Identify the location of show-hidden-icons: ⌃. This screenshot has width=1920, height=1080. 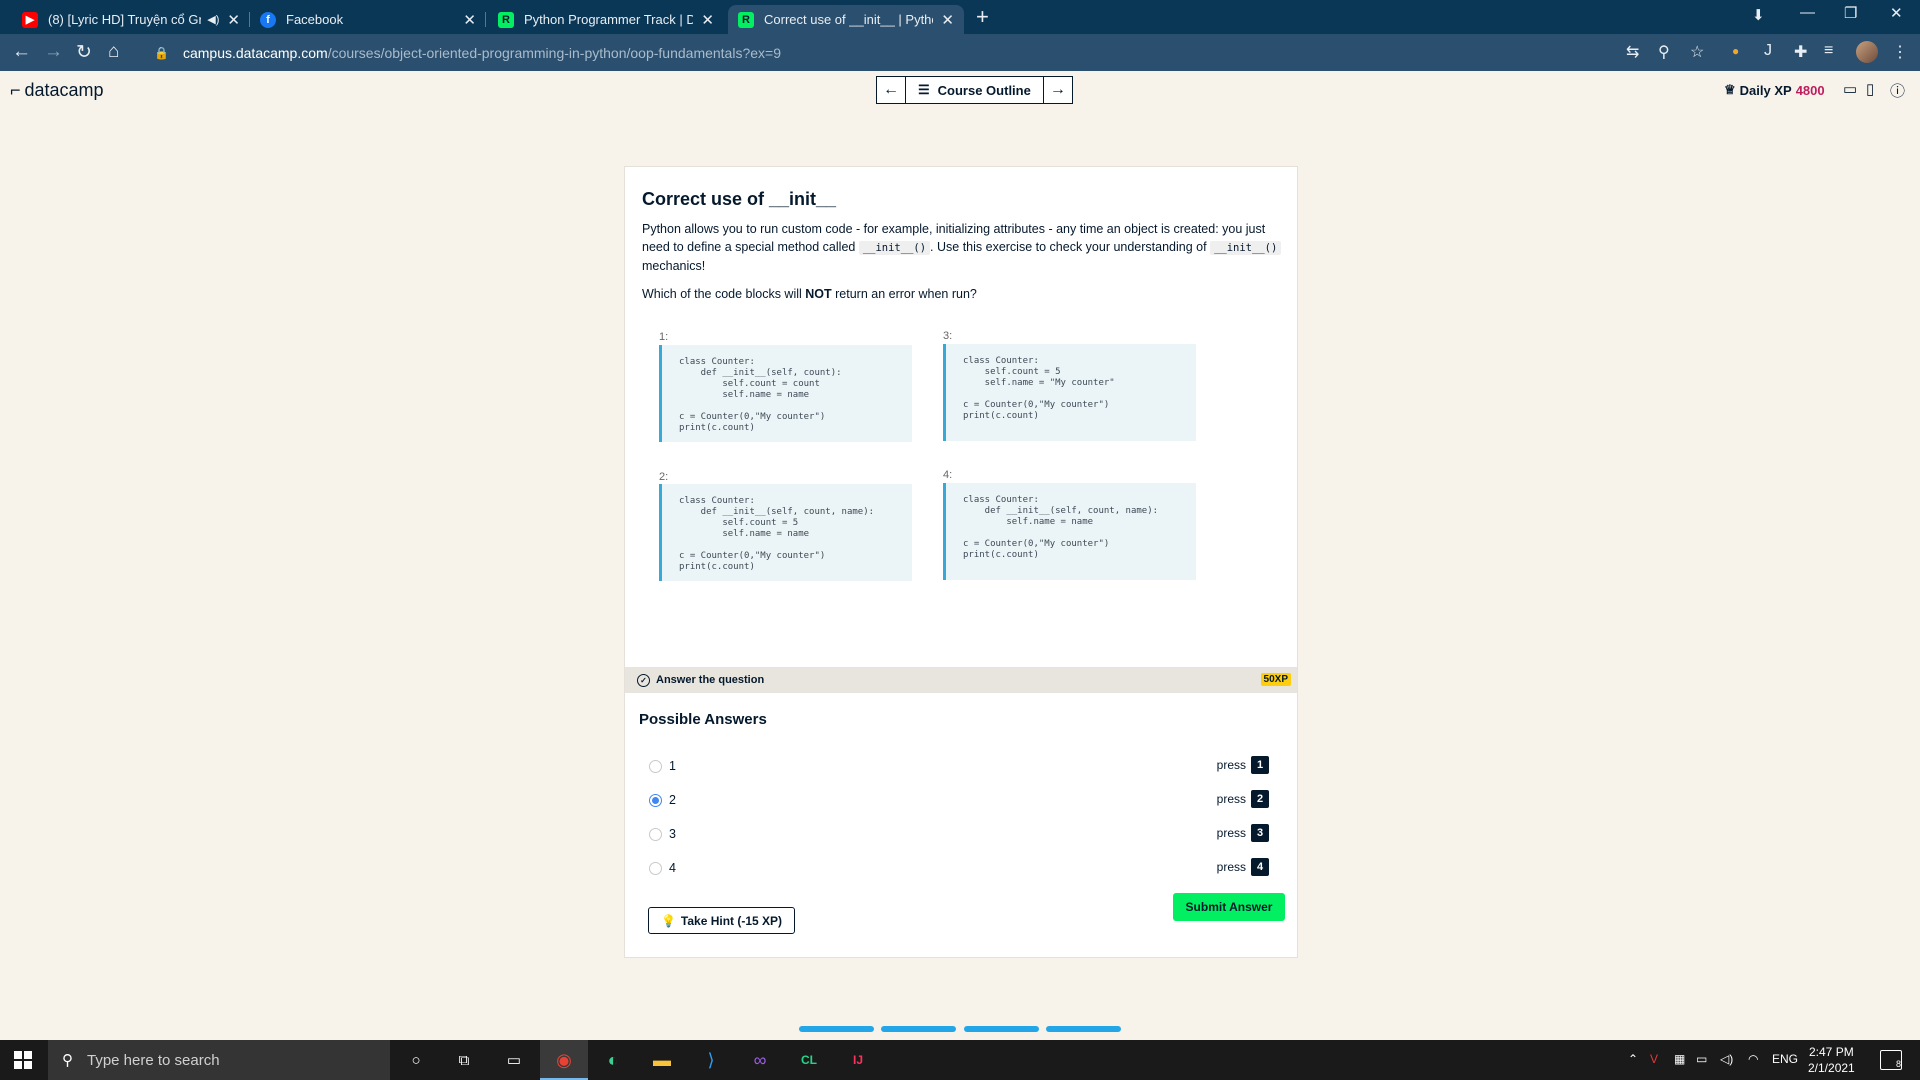
(1633, 1059).